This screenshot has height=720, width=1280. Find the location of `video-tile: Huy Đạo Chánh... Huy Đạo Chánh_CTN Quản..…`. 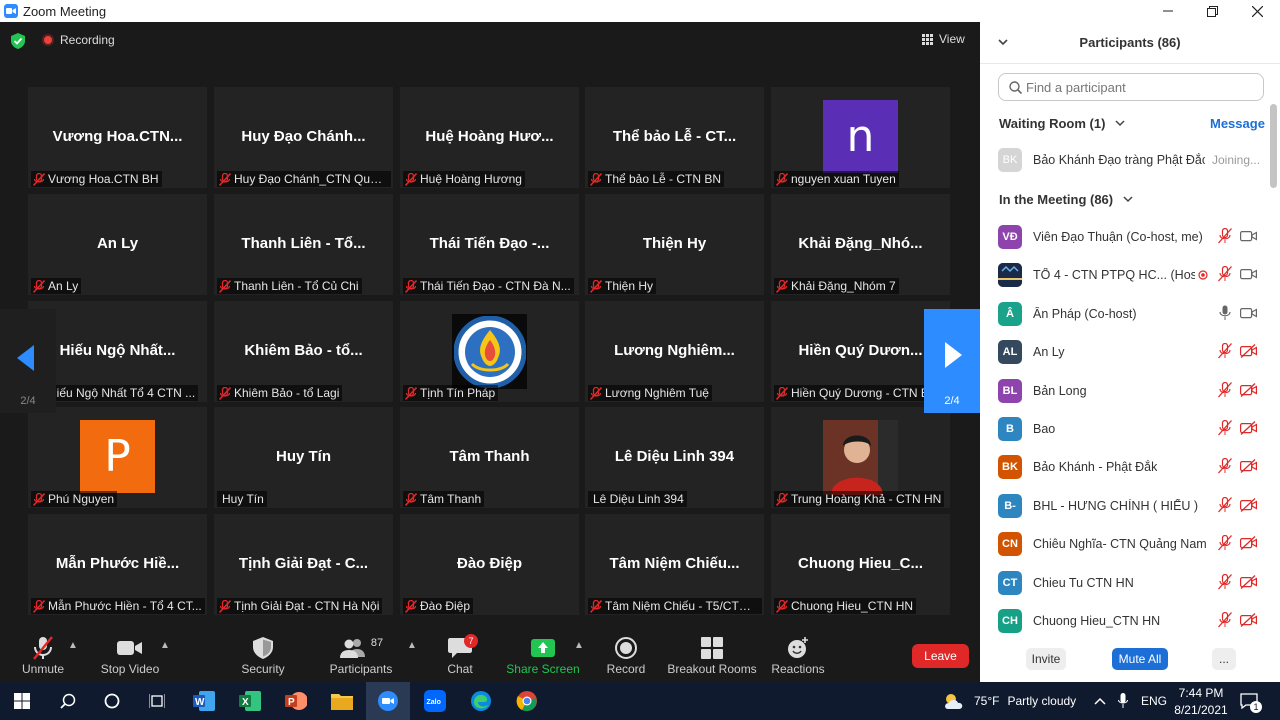

video-tile: Huy Đạo Chánh... Huy Đạo Chánh_CTN Quản..… is located at coordinates (303, 137).